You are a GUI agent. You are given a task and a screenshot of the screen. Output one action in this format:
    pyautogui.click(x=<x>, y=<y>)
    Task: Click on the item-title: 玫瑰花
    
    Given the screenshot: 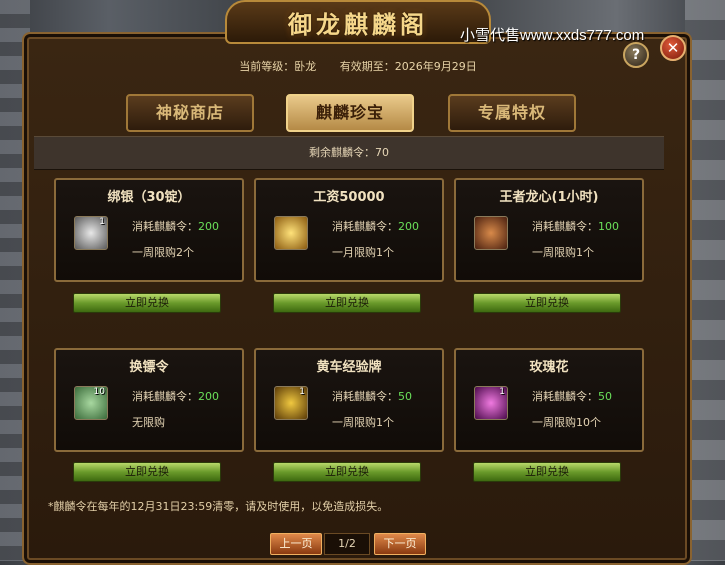 What is the action you would take?
    pyautogui.click(x=549, y=367)
    